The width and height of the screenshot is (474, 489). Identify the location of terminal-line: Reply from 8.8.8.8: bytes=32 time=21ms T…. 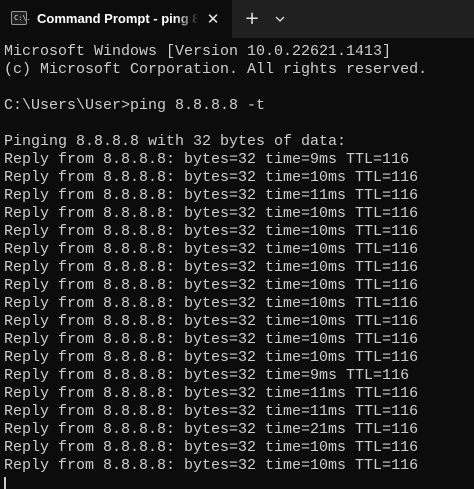
(211, 429).